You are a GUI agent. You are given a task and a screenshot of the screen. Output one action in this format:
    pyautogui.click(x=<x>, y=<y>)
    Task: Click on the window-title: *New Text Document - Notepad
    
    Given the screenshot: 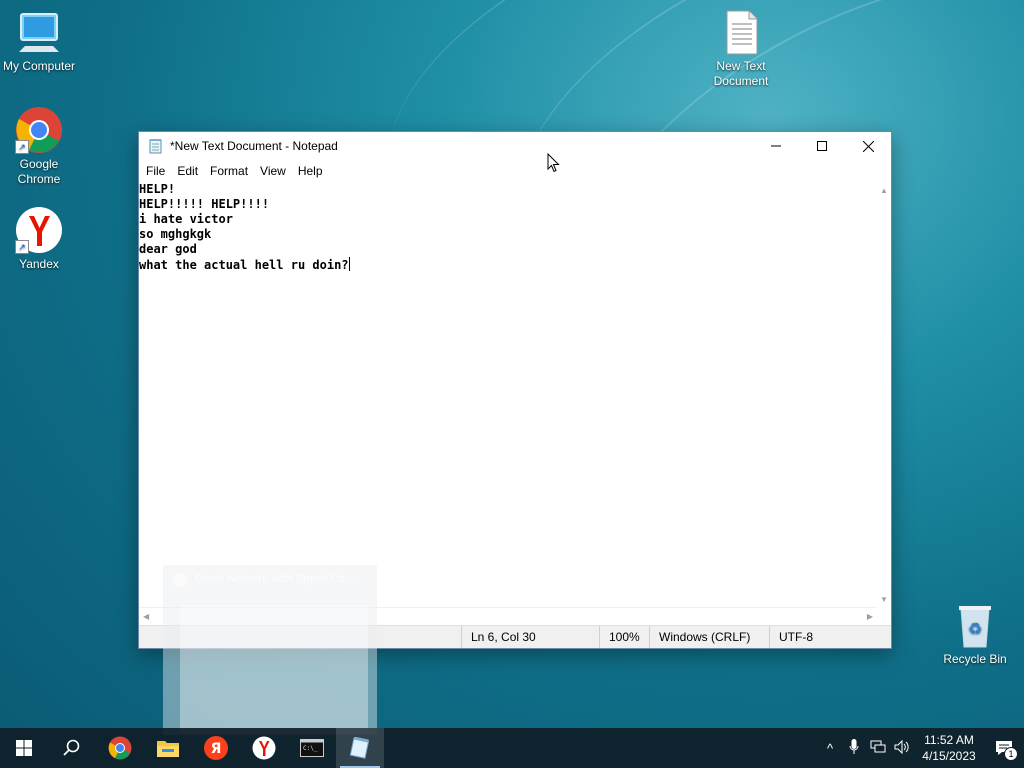 What is the action you would take?
    pyautogui.click(x=254, y=146)
    